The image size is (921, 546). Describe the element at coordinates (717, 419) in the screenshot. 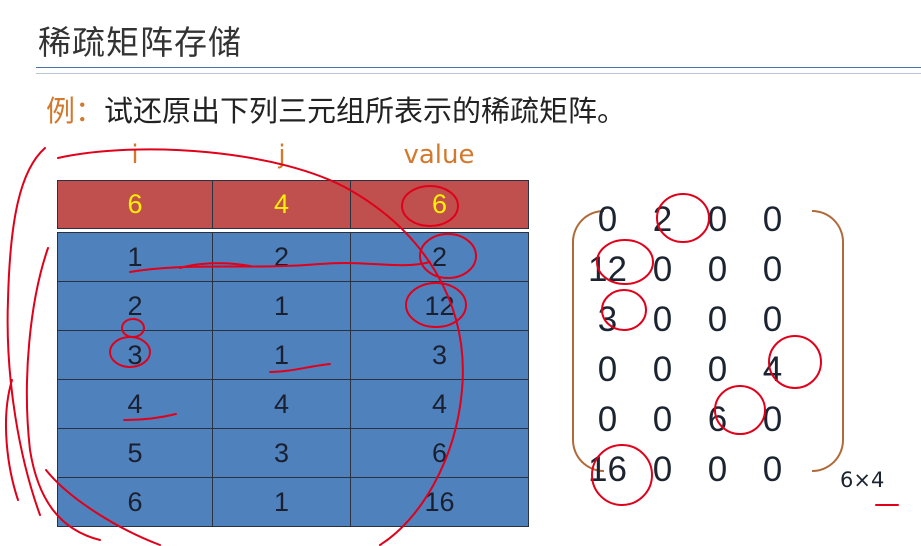

I see `matrix-cell: 6` at that location.